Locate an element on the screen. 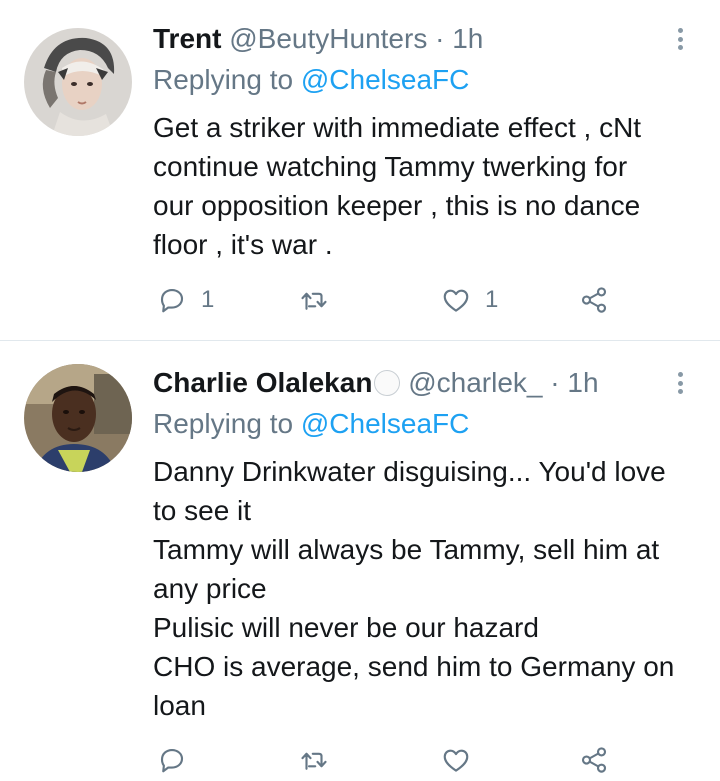  tweet-header: Trent @BeutyHunters · 1h is located at coordinates (406, 39).